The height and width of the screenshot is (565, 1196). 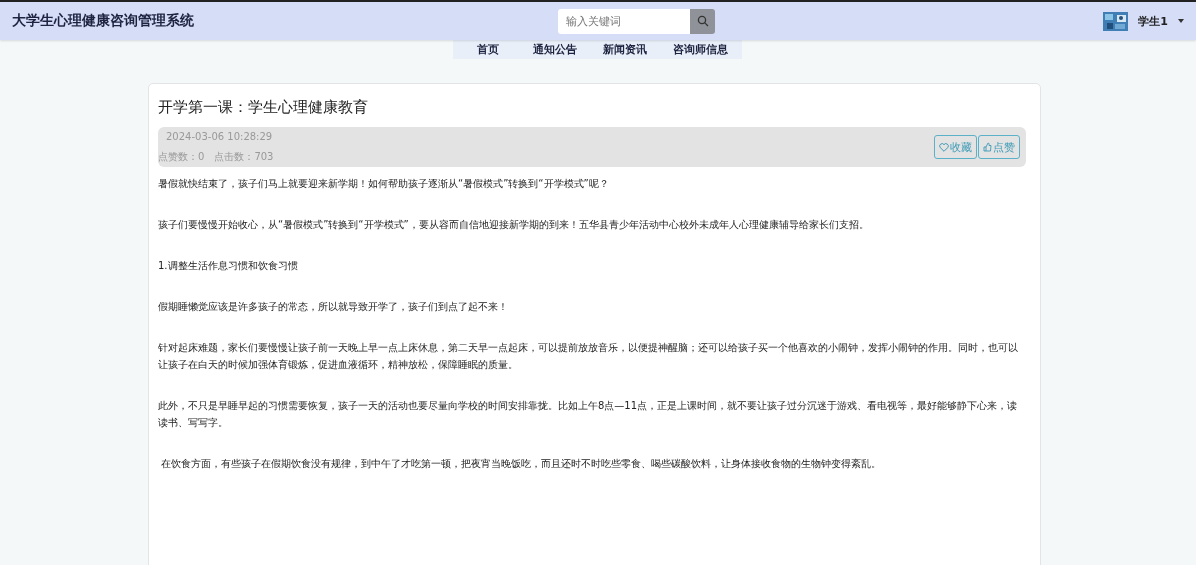 I want to click on publish-date: 2024-03-06 10:28:29, so click(x=220, y=136).